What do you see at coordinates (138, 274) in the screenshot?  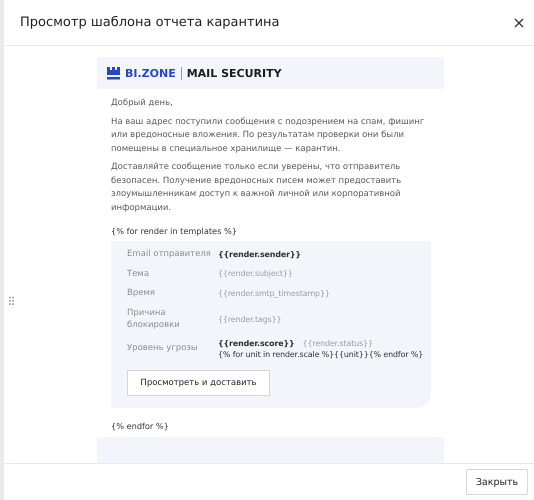 I see `field-label: Тема` at bounding box center [138, 274].